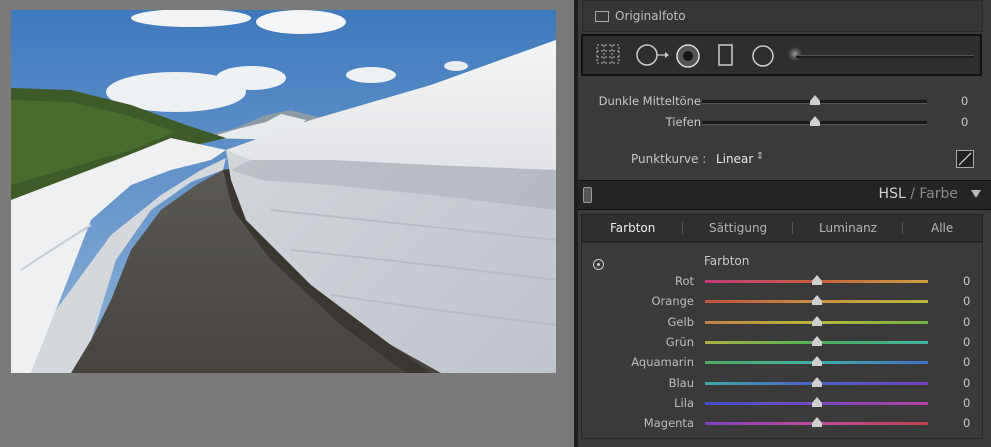 Image resolution: width=991 pixels, height=447 pixels. What do you see at coordinates (679, 341) in the screenshot?
I see `hsl-row-label: Grün` at bounding box center [679, 341].